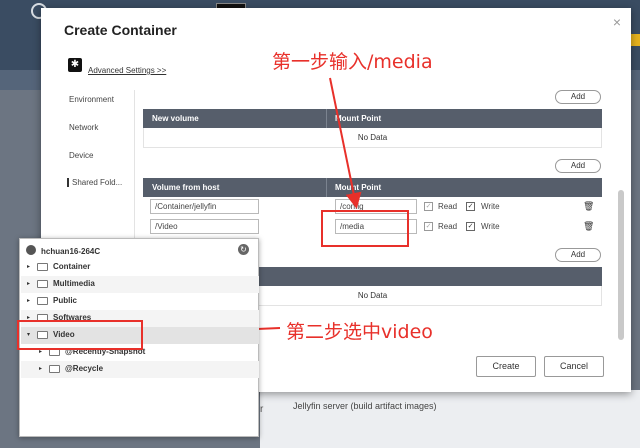 The image size is (640, 448). Describe the element at coordinates (84, 368) in the screenshot. I see `tree-item-label: @Recycle` at that location.